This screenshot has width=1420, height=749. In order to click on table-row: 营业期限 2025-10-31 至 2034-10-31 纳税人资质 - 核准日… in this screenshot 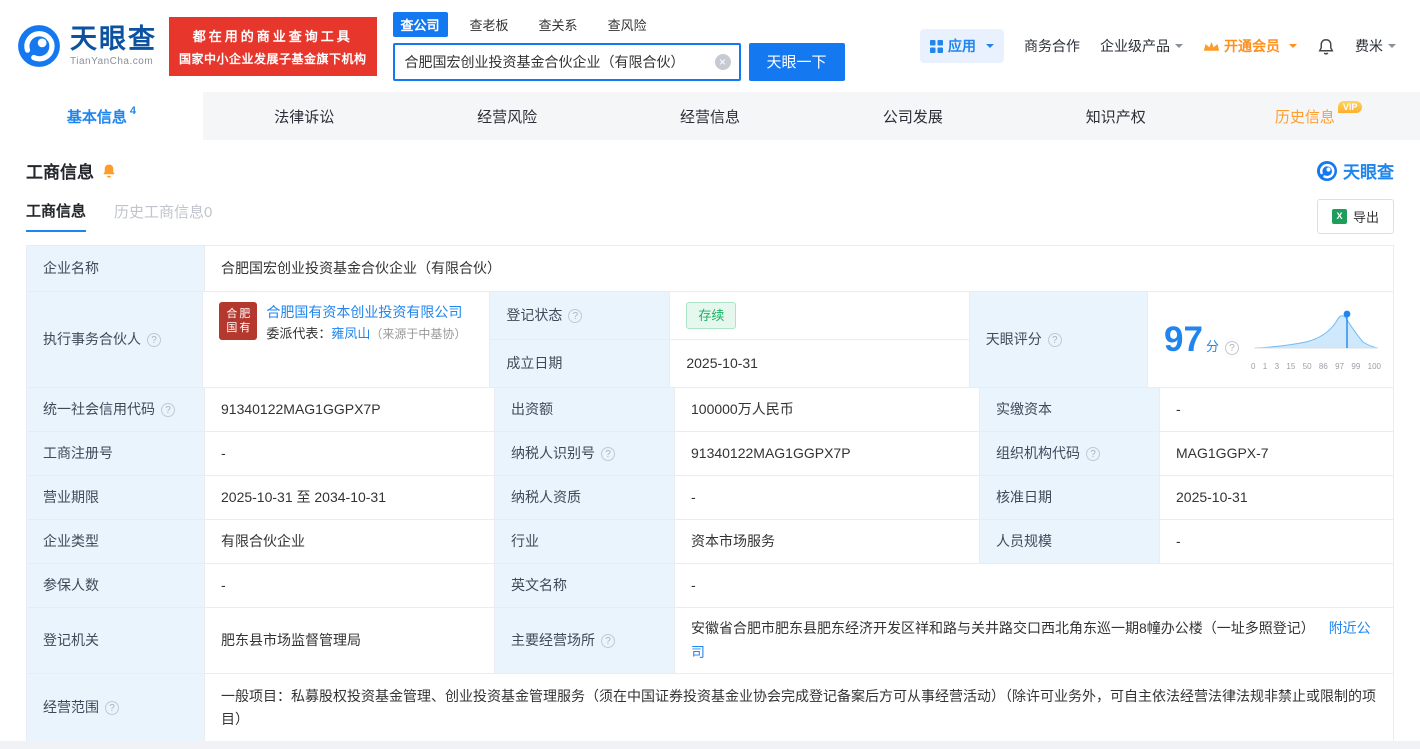, I will do `click(710, 498)`.